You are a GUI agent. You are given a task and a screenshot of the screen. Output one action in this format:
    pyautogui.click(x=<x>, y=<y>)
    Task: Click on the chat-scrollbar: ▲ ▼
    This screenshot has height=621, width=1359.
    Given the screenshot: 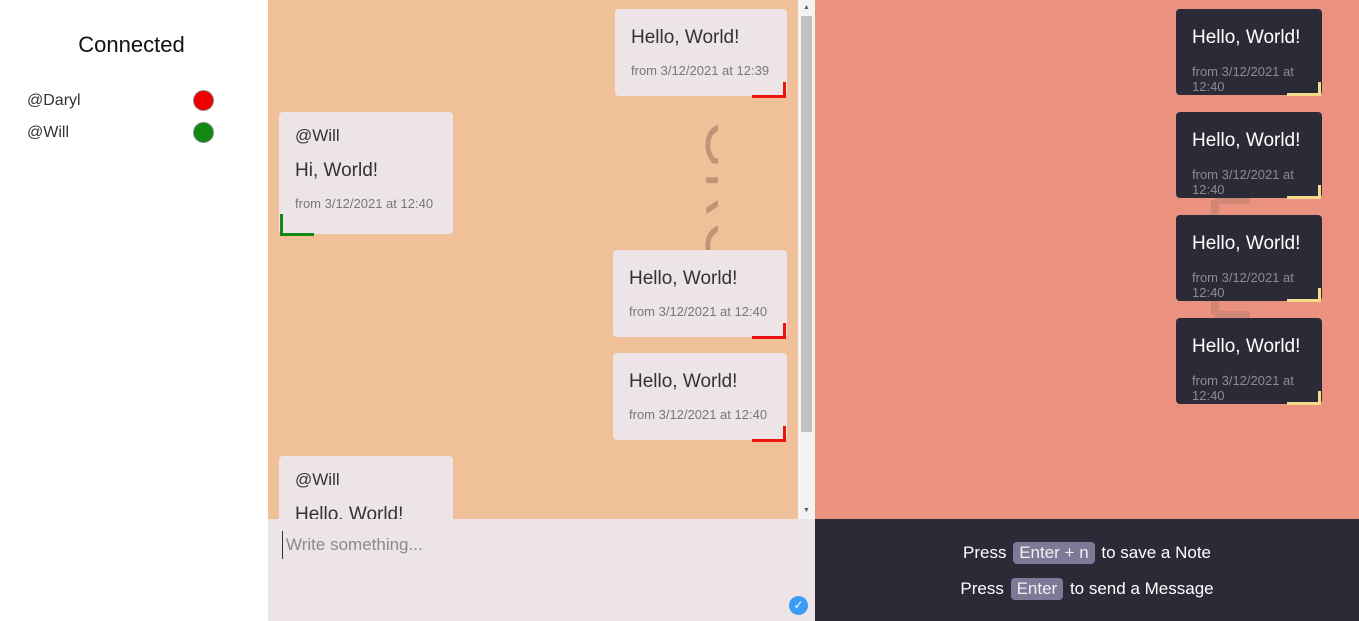 What is the action you would take?
    pyautogui.click(x=806, y=259)
    